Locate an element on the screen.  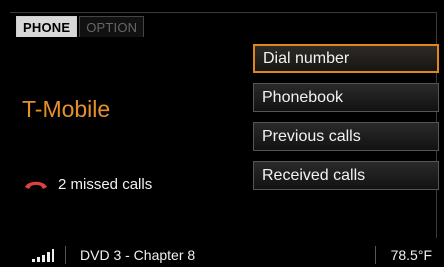
menu-item-received-calls: Received calls is located at coordinates (346, 175).